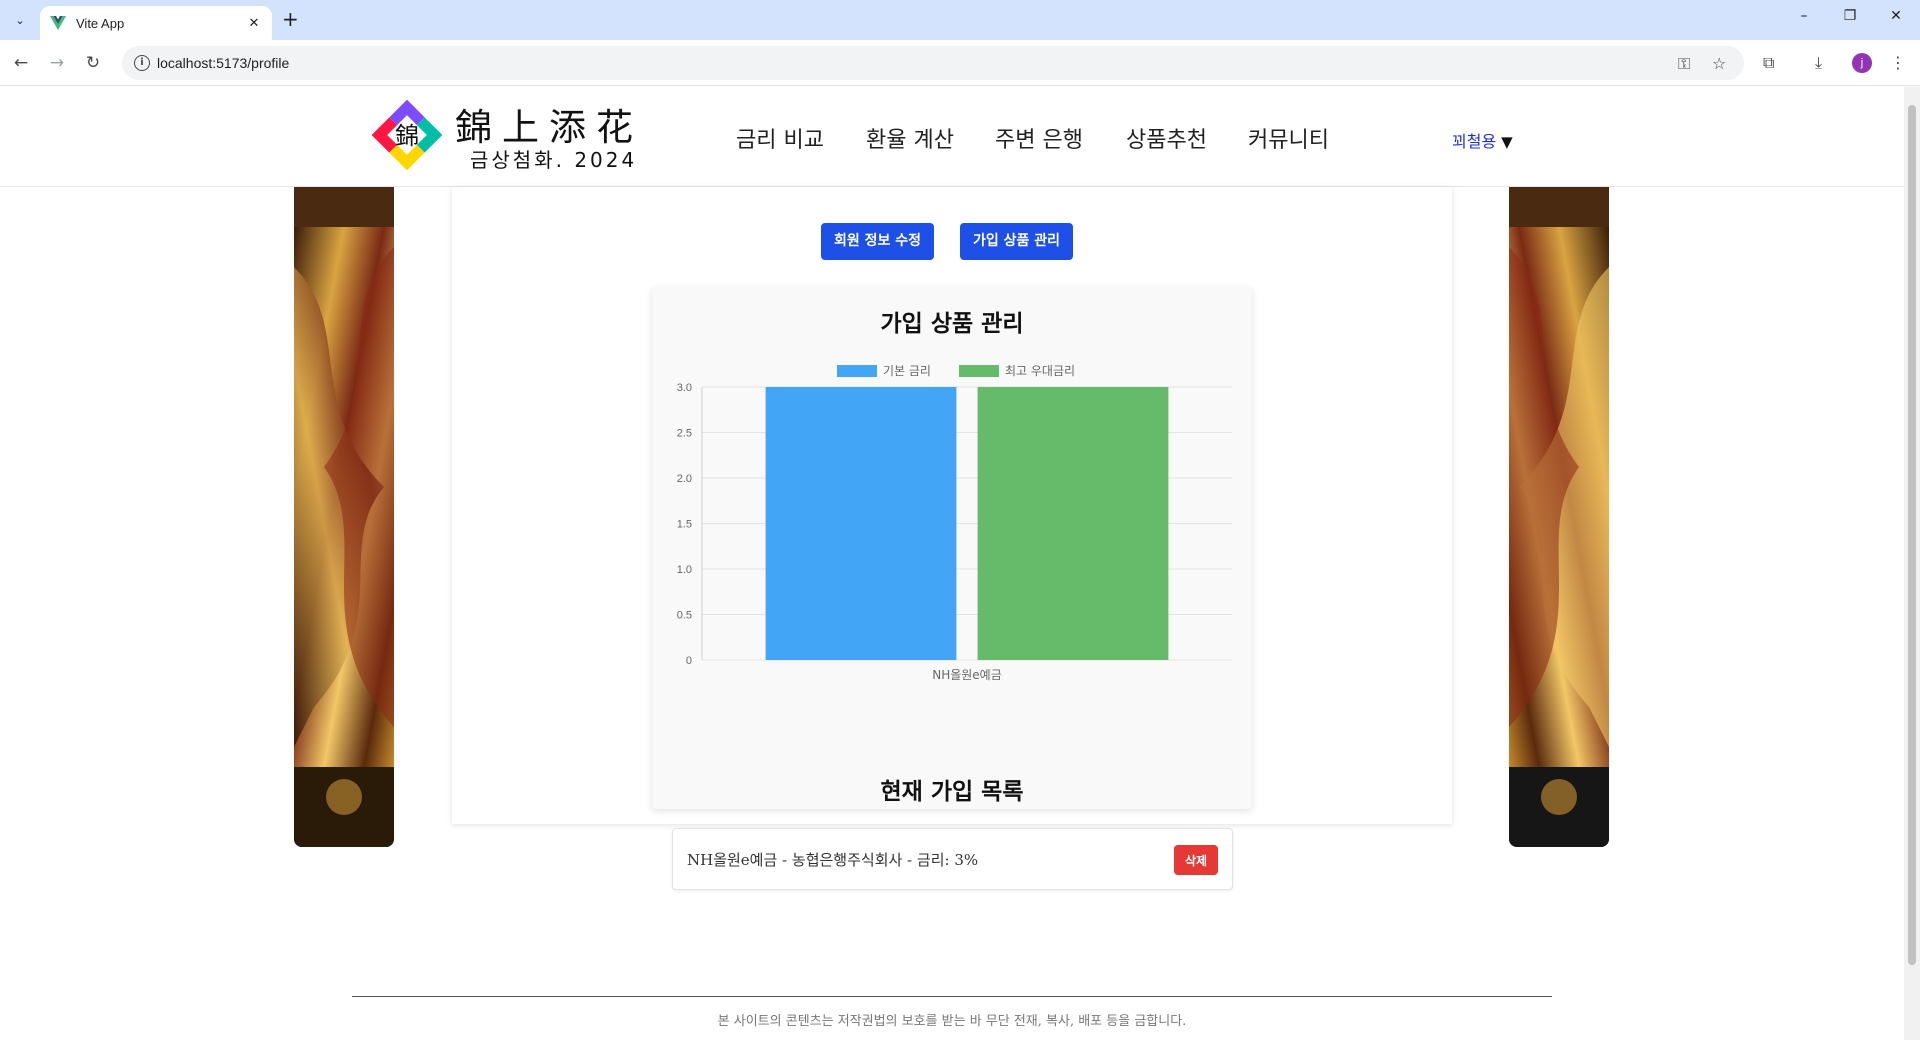 The width and height of the screenshot is (1920, 1040). Describe the element at coordinates (1684, 64) in the screenshot. I see `password-key-icon: ⚿` at that location.